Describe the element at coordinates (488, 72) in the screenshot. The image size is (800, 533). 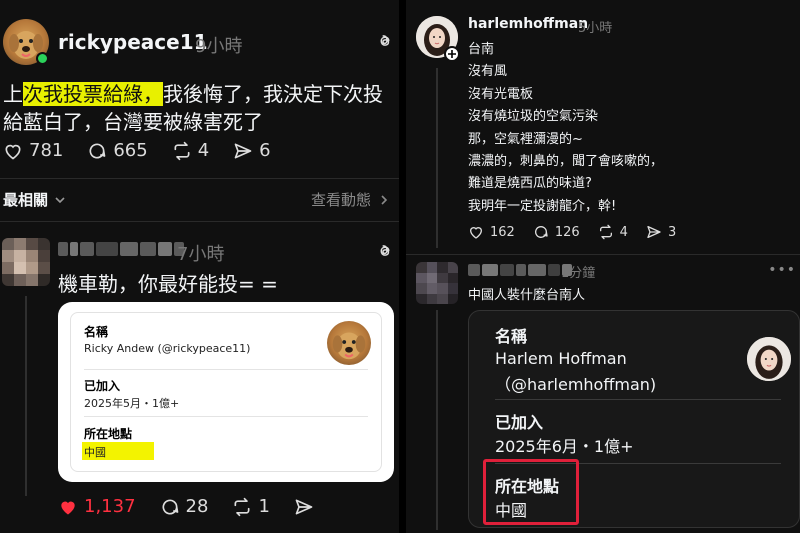
I see `post-line: 沒有風` at that location.